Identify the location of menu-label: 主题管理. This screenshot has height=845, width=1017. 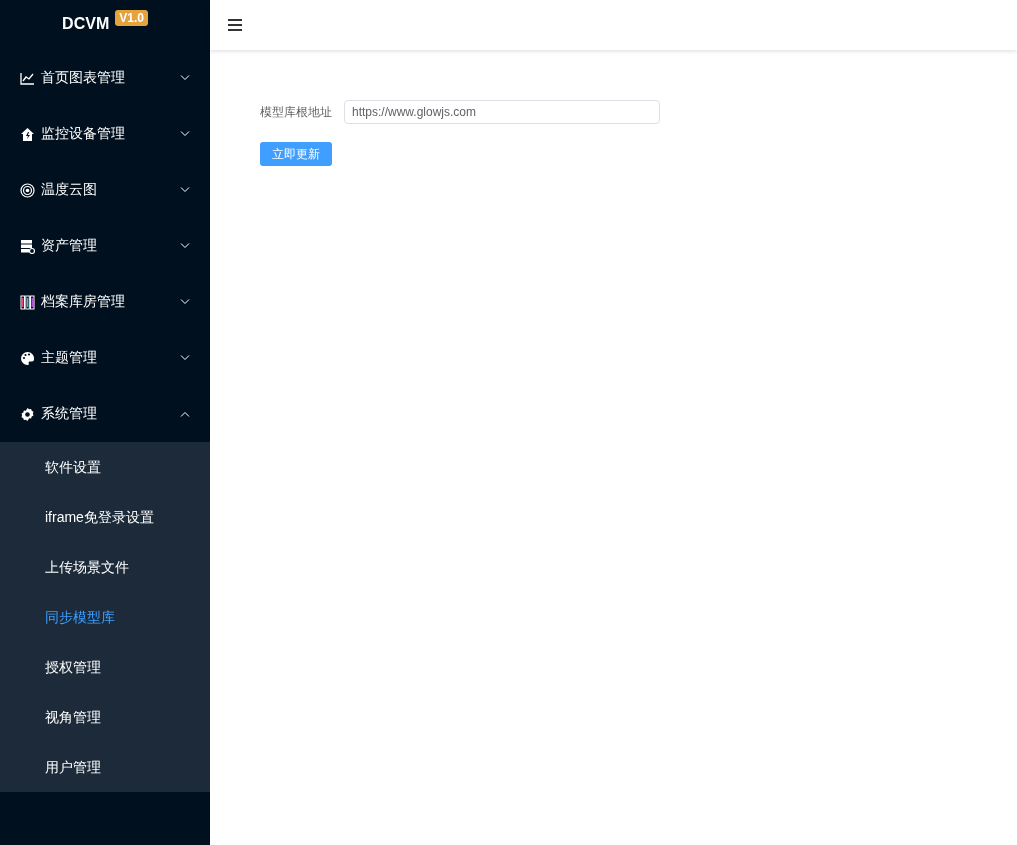
(69, 358).